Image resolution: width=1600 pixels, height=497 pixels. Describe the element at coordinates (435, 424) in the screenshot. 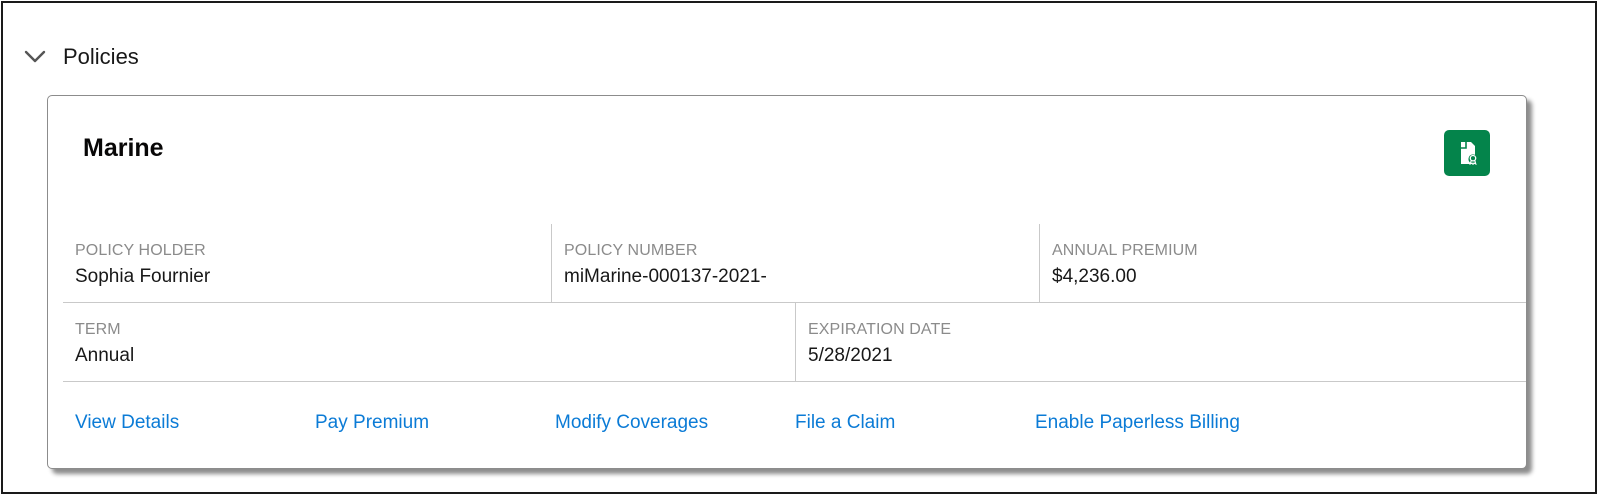

I see `pay-premium-link: Pay Premium` at that location.